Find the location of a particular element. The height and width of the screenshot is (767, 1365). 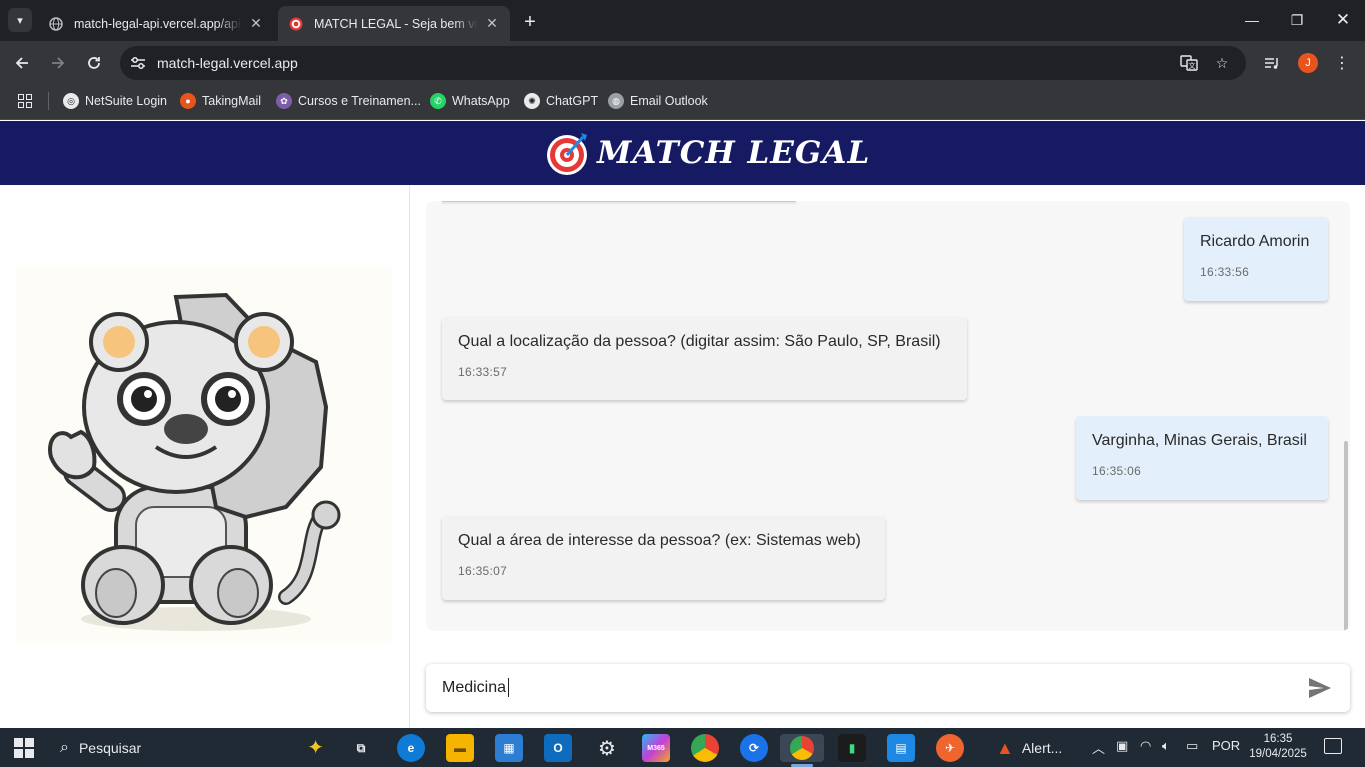

brand-logo: MATCH LEGAL is located at coordinates (706, 153).